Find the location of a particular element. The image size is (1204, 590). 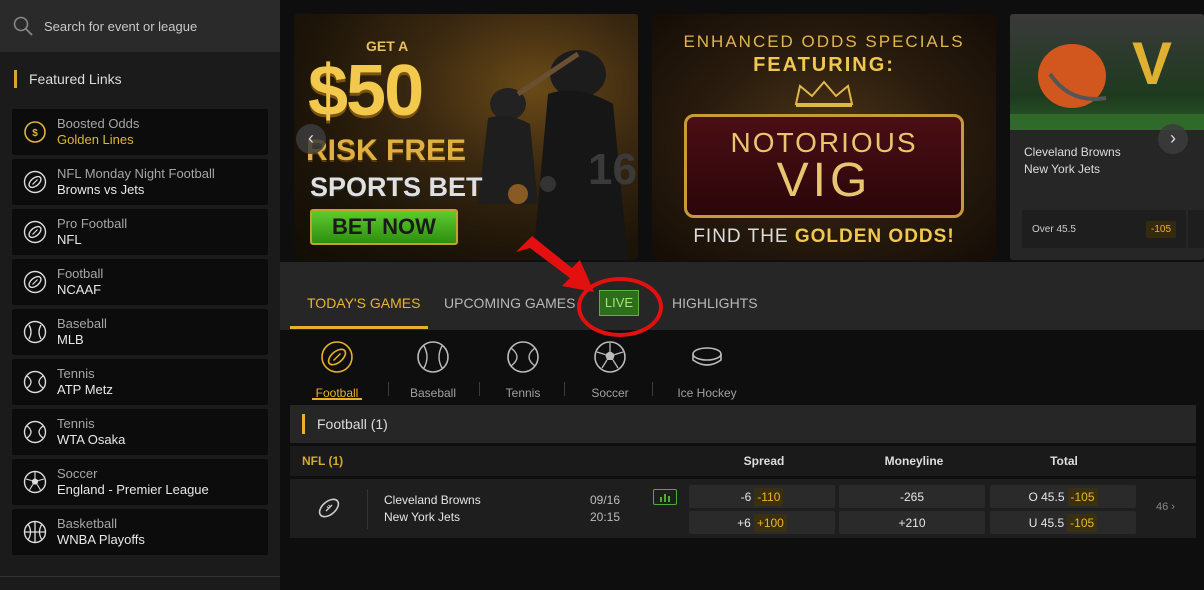

total-under-odds: U 45.5 -105 is located at coordinates (1063, 522).